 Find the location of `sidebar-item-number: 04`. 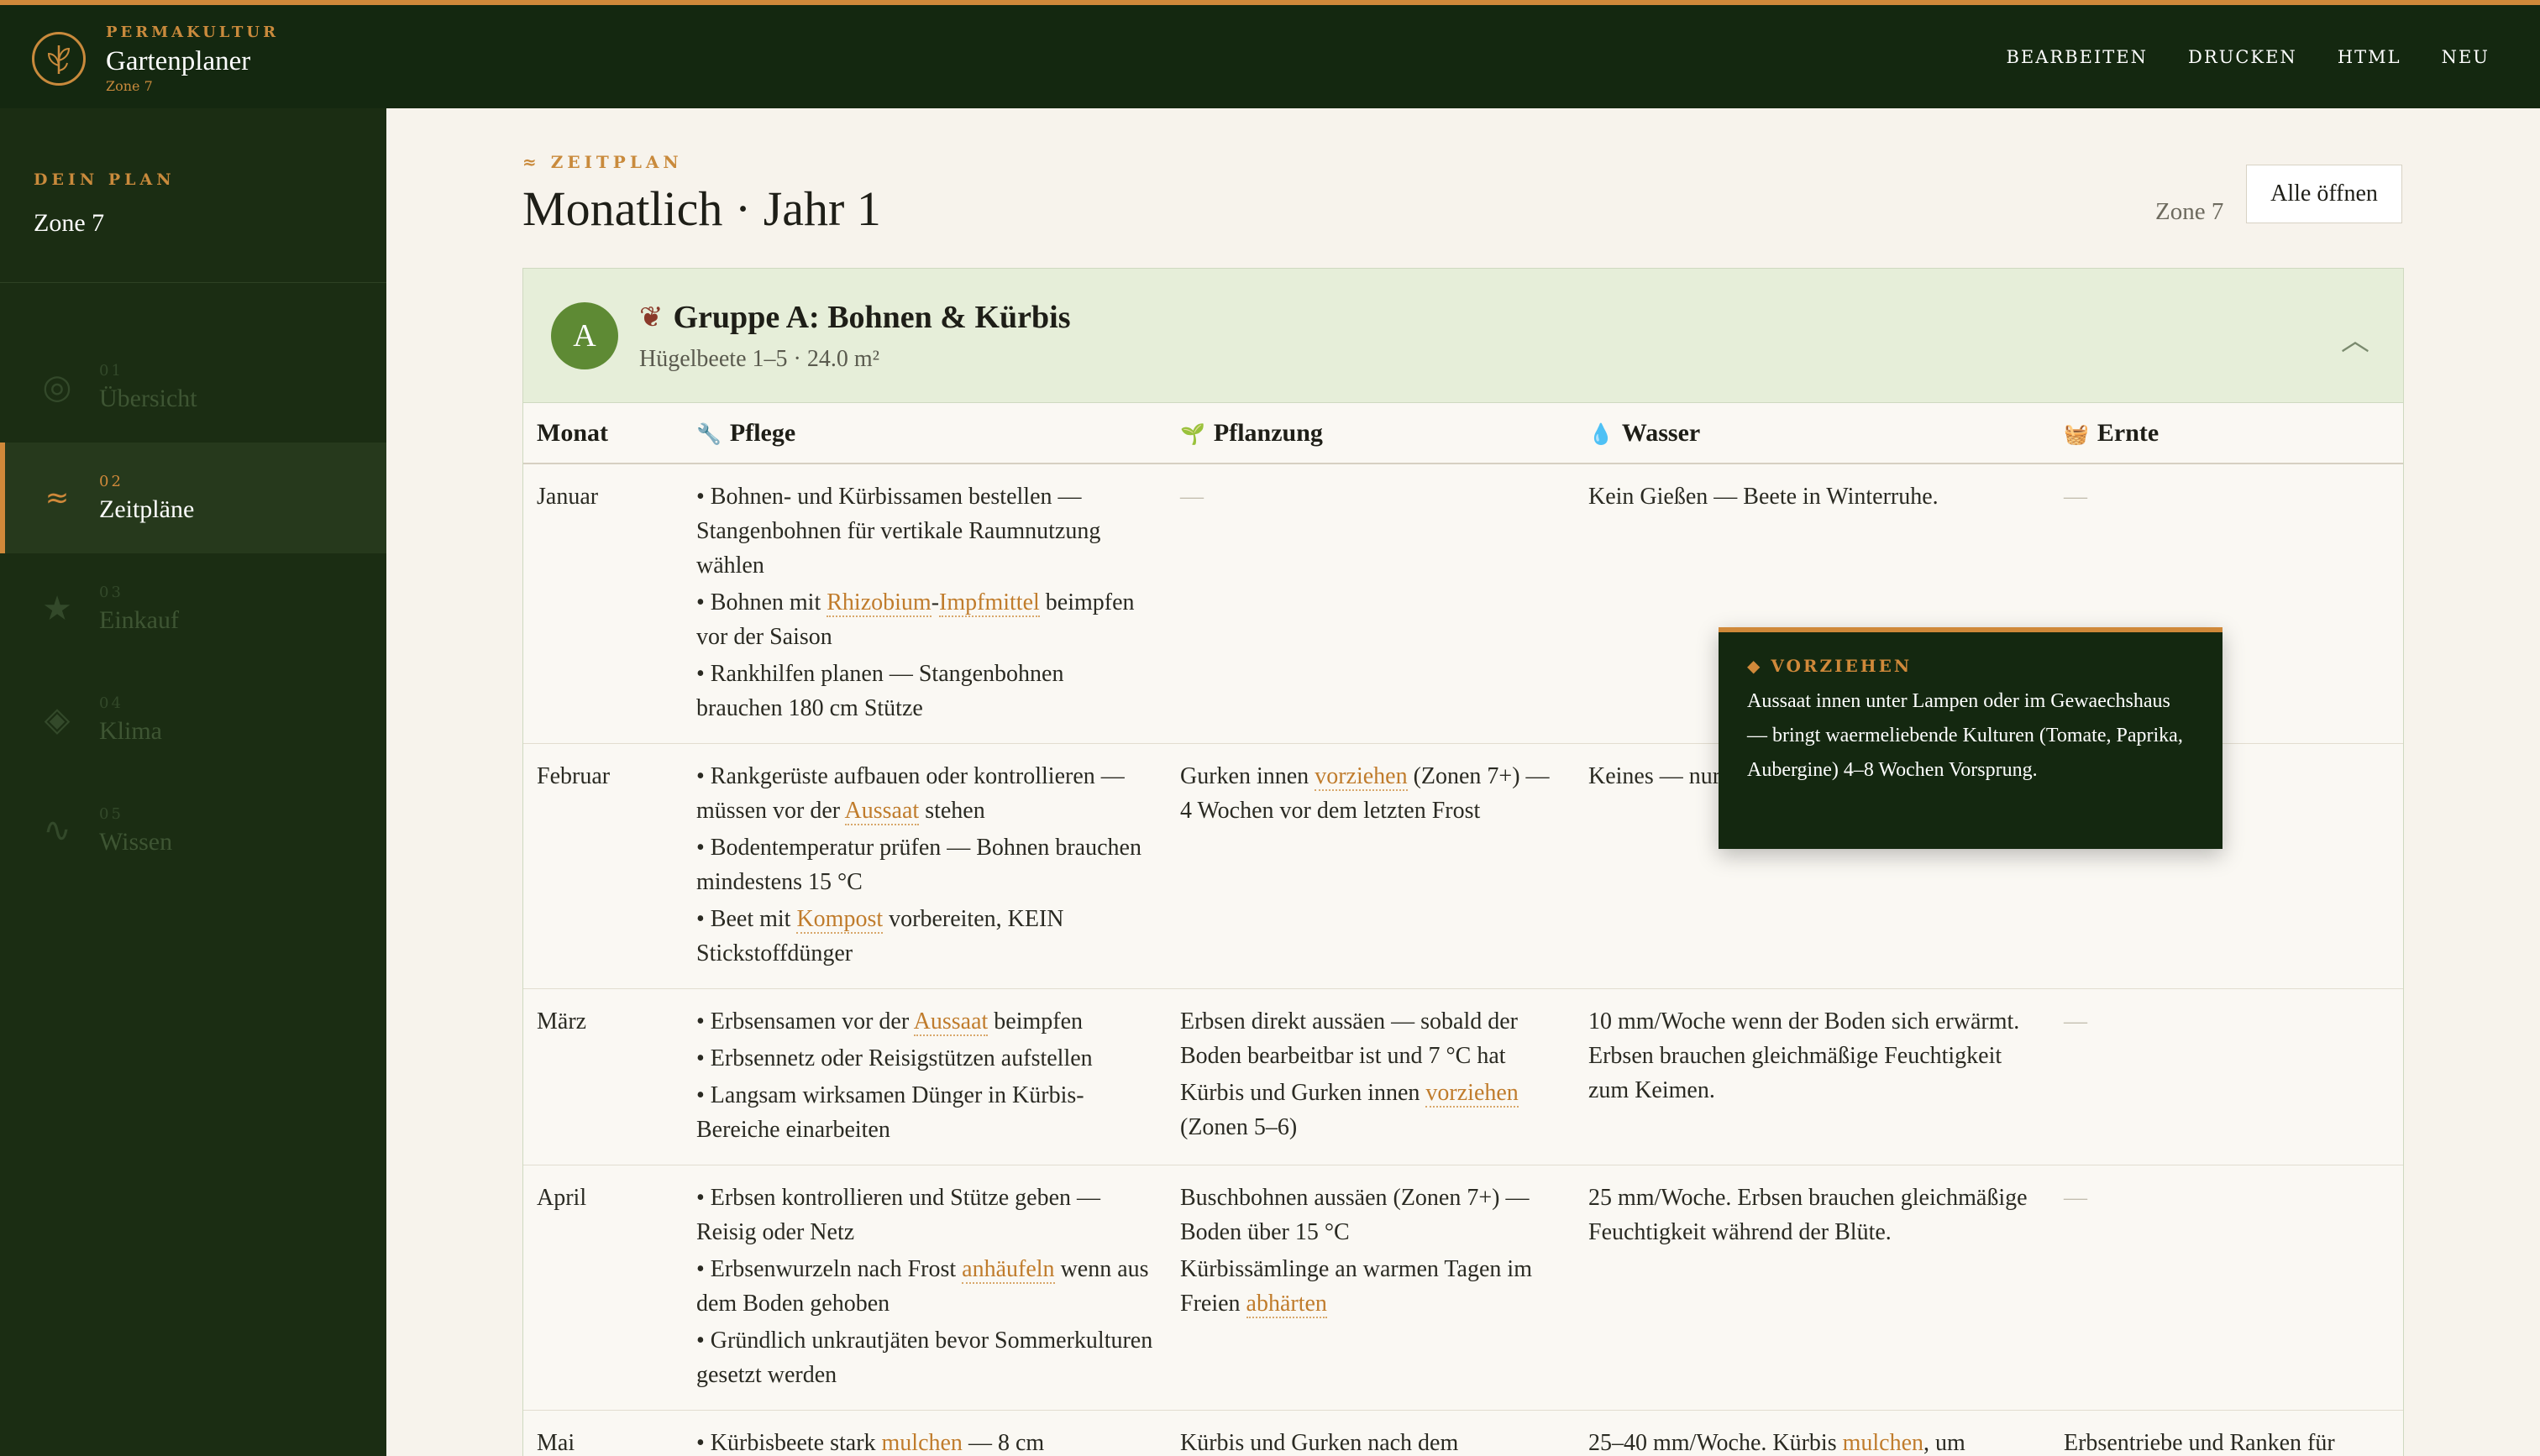

sidebar-item-number: 04 is located at coordinates (111, 703).